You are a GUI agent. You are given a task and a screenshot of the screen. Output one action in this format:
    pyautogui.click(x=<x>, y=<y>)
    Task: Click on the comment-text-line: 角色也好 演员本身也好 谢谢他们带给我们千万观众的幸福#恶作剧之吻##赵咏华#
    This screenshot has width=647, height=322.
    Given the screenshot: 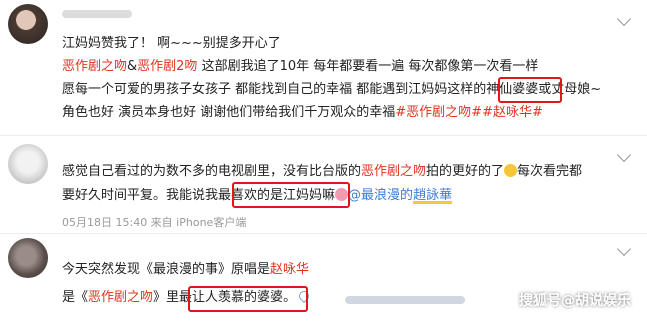 What is the action you would take?
    pyautogui.click(x=302, y=112)
    